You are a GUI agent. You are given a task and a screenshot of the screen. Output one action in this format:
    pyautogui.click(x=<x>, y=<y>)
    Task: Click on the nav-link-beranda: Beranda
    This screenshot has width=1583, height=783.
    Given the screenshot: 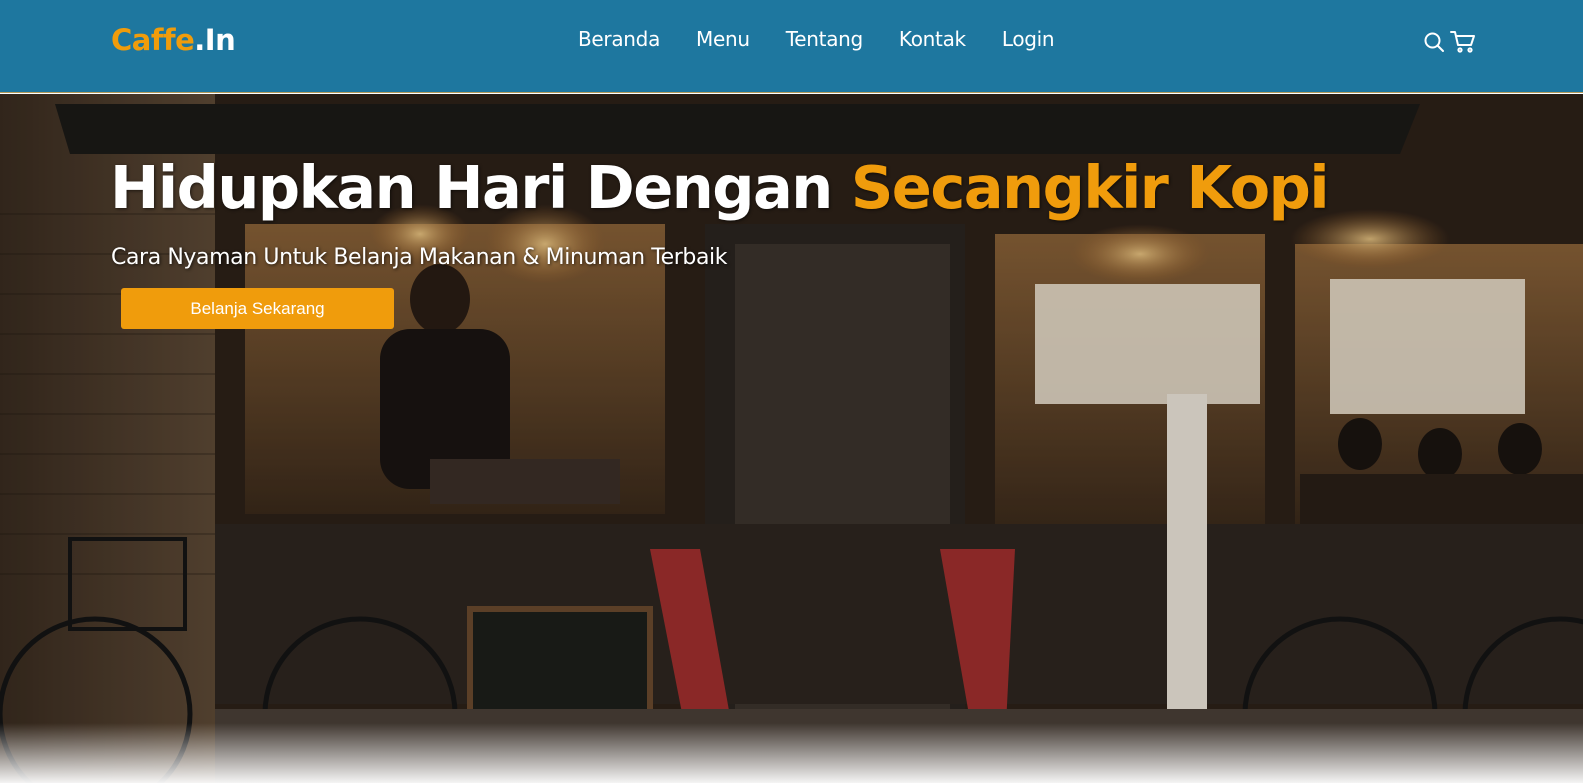 What is the action you would take?
    pyautogui.click(x=619, y=39)
    